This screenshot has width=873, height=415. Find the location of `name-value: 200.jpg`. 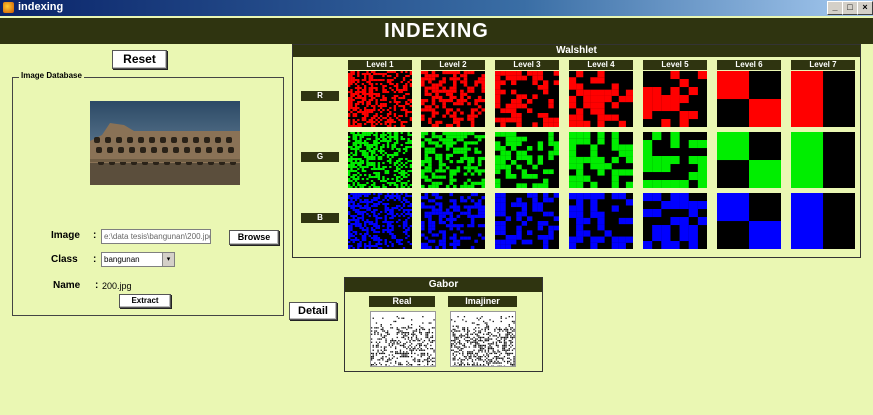

name-value: 200.jpg is located at coordinates (117, 286).